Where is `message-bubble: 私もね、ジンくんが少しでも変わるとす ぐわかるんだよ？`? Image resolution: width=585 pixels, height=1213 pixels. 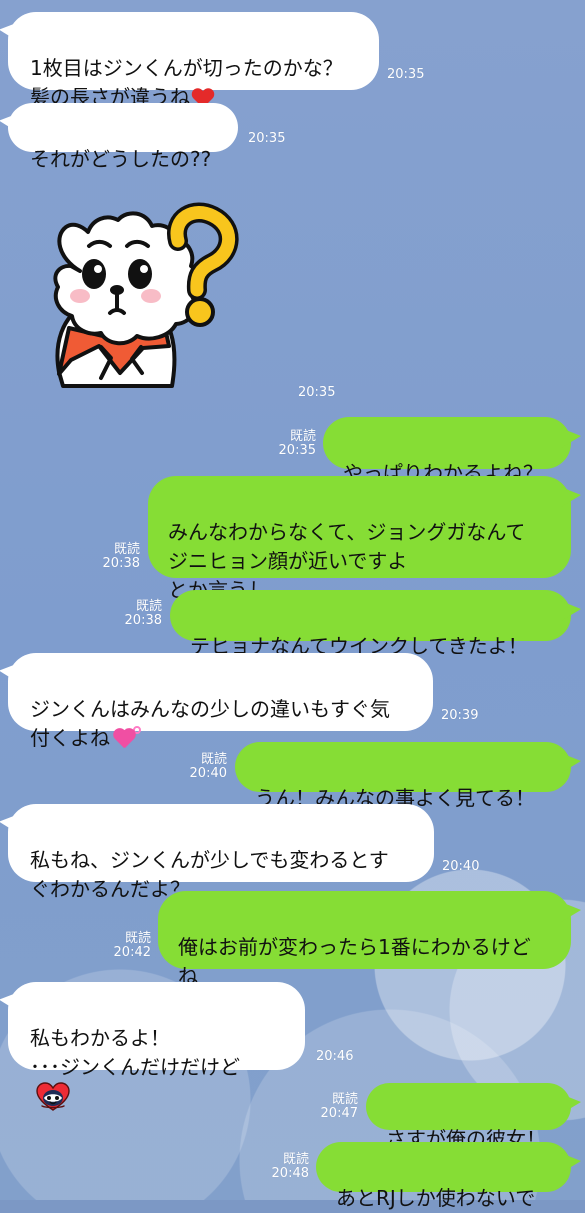
message-bubble: 私もね、ジンくんが少しでも変わるとす ぐわかるんだよ？ is located at coordinates (221, 852).